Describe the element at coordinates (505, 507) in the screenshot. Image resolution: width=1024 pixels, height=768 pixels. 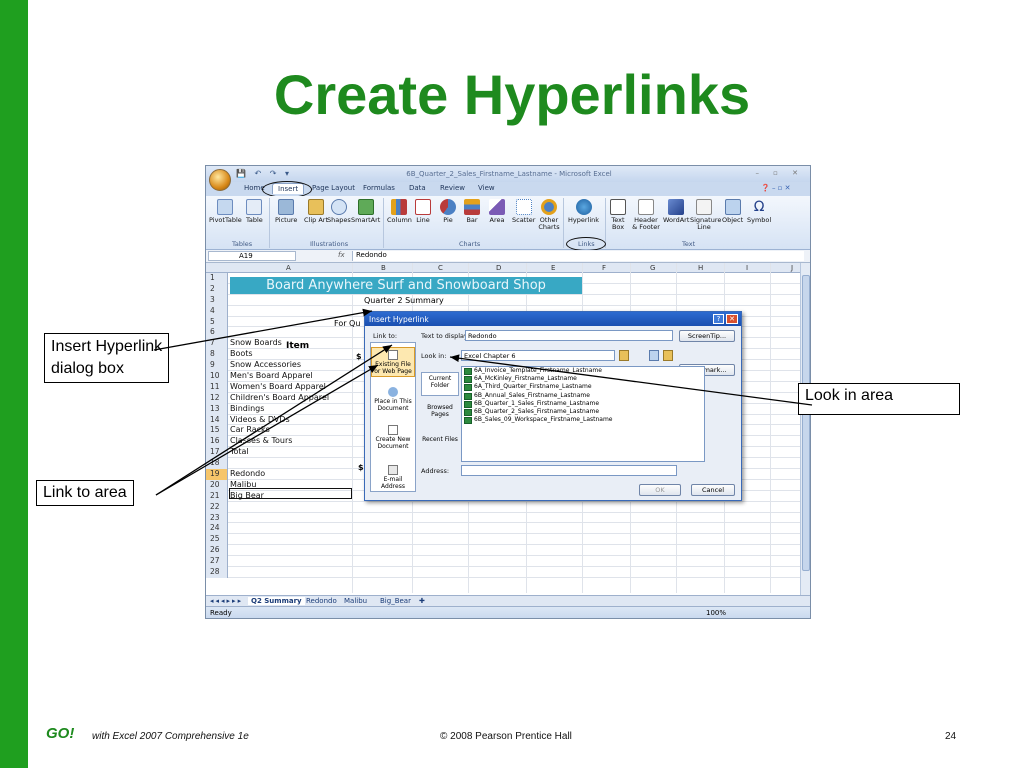
I see `table-row: 22` at that location.